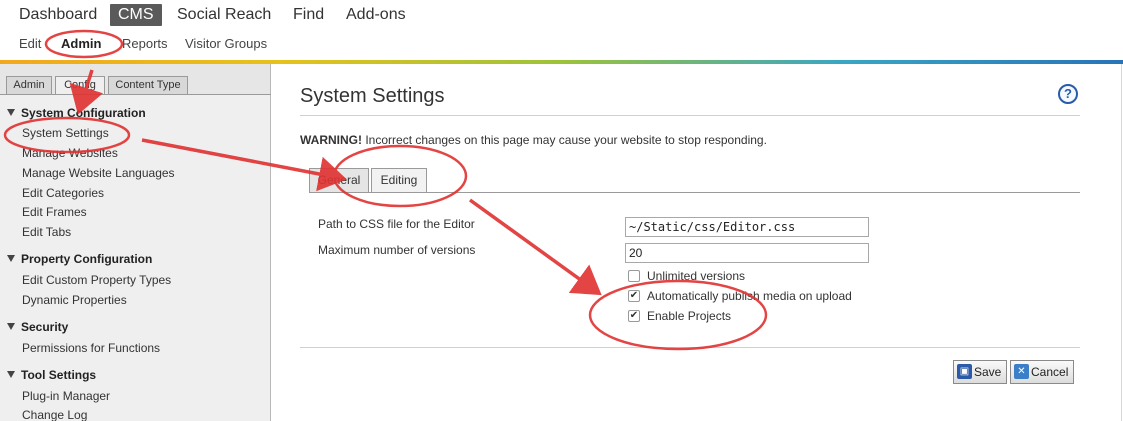 This screenshot has width=1123, height=421. Describe the element at coordinates (54, 212) in the screenshot. I see `link-edit-frames: Edit Frames` at that location.